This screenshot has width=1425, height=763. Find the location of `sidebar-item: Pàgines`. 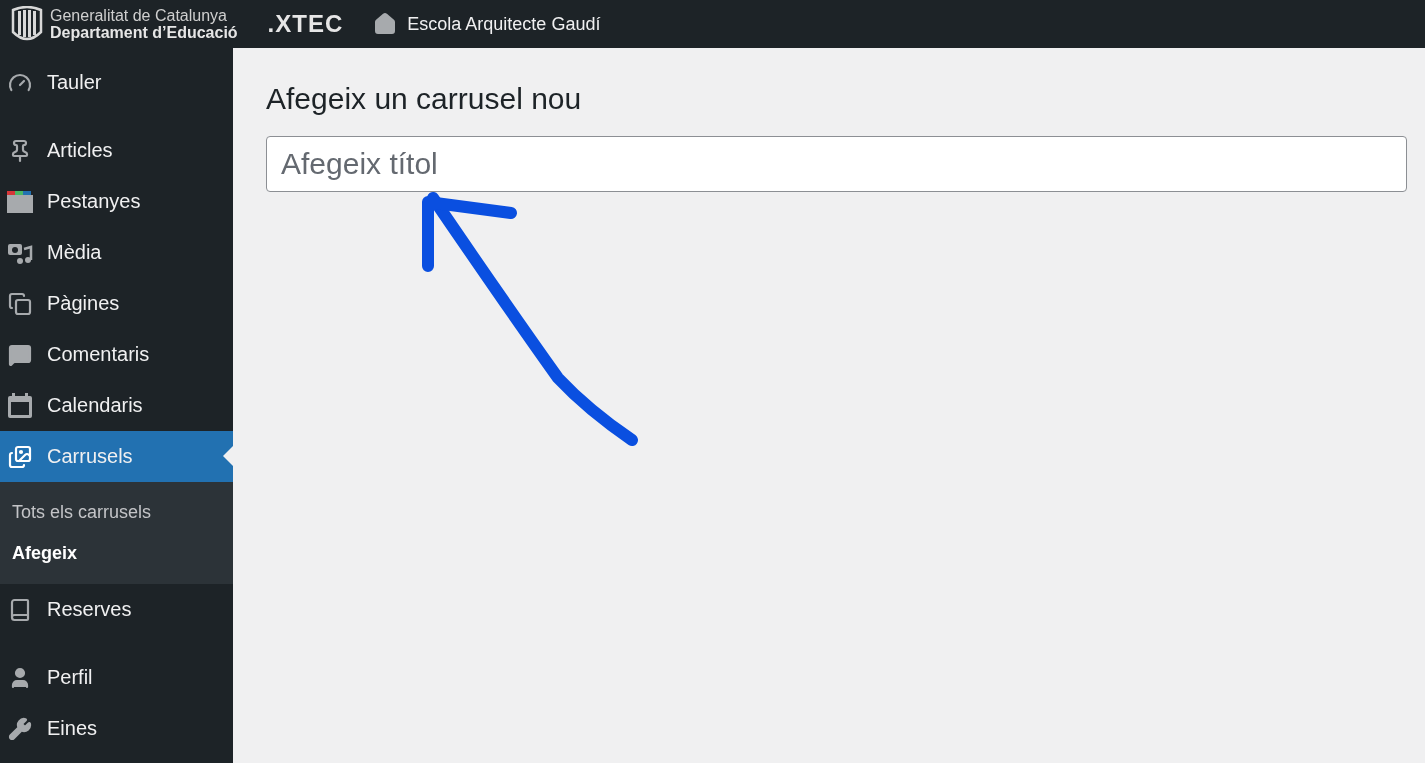

sidebar-item: Pàgines is located at coordinates (116, 303).